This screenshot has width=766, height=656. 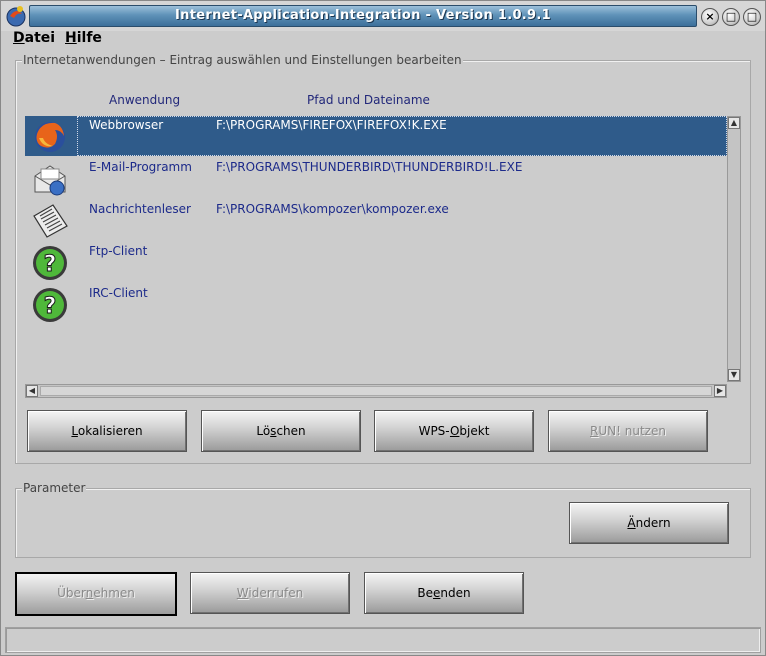 I want to click on change-button: Ändern, so click(x=649, y=523).